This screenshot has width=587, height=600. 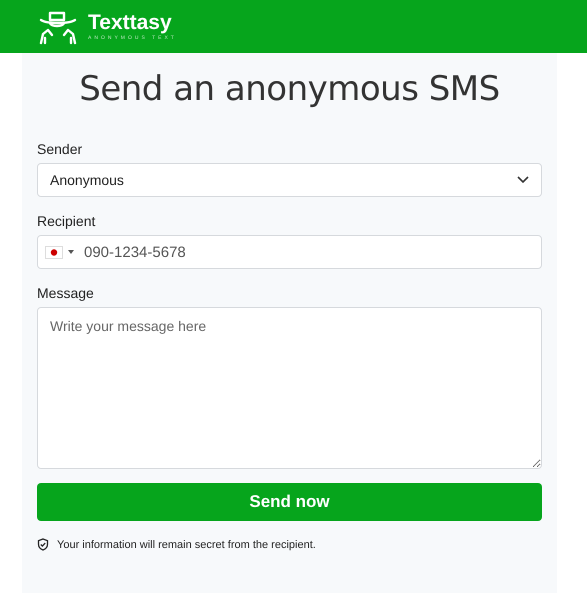 What do you see at coordinates (54, 252) in the screenshot?
I see `japan-flag-icon` at bounding box center [54, 252].